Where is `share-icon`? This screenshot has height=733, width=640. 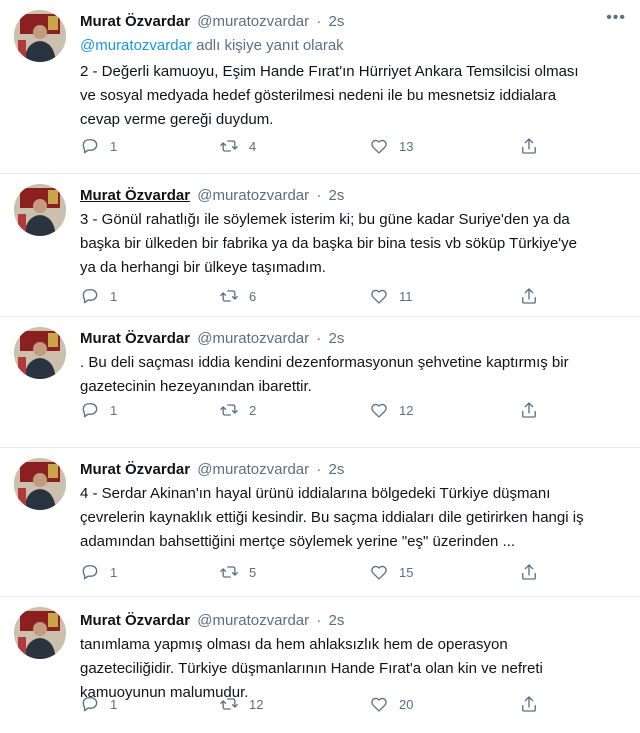 share-icon is located at coordinates (529, 410).